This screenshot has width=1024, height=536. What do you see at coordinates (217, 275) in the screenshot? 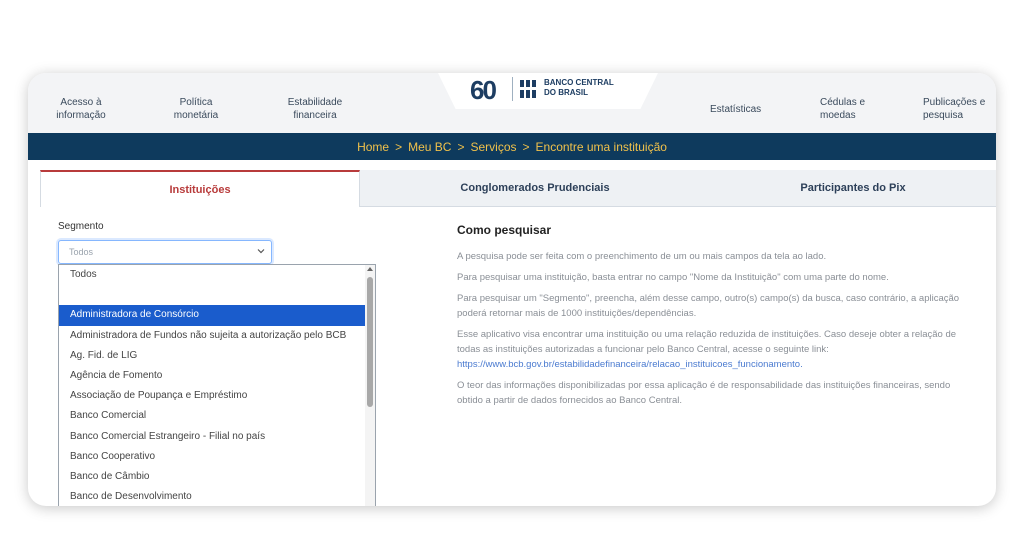
I see `dropdown-option: Todos` at bounding box center [217, 275].